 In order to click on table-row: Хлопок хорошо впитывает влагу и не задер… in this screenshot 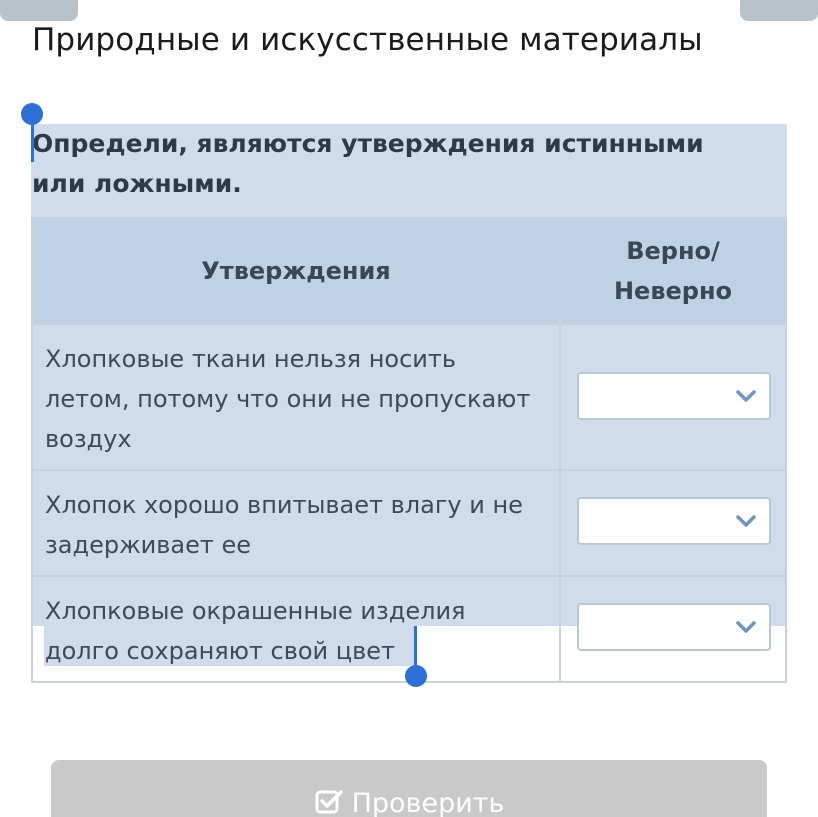, I will do `click(409, 523)`.